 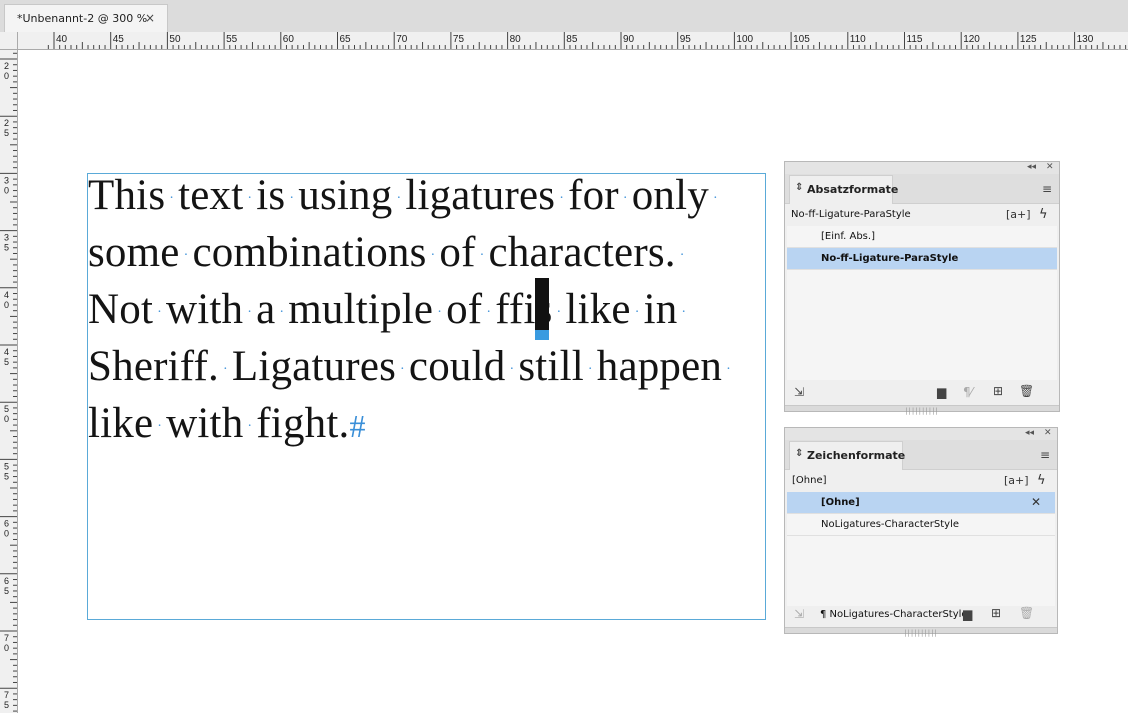 I want to click on list-item: [Einf. Abs.], so click(x=922, y=237).